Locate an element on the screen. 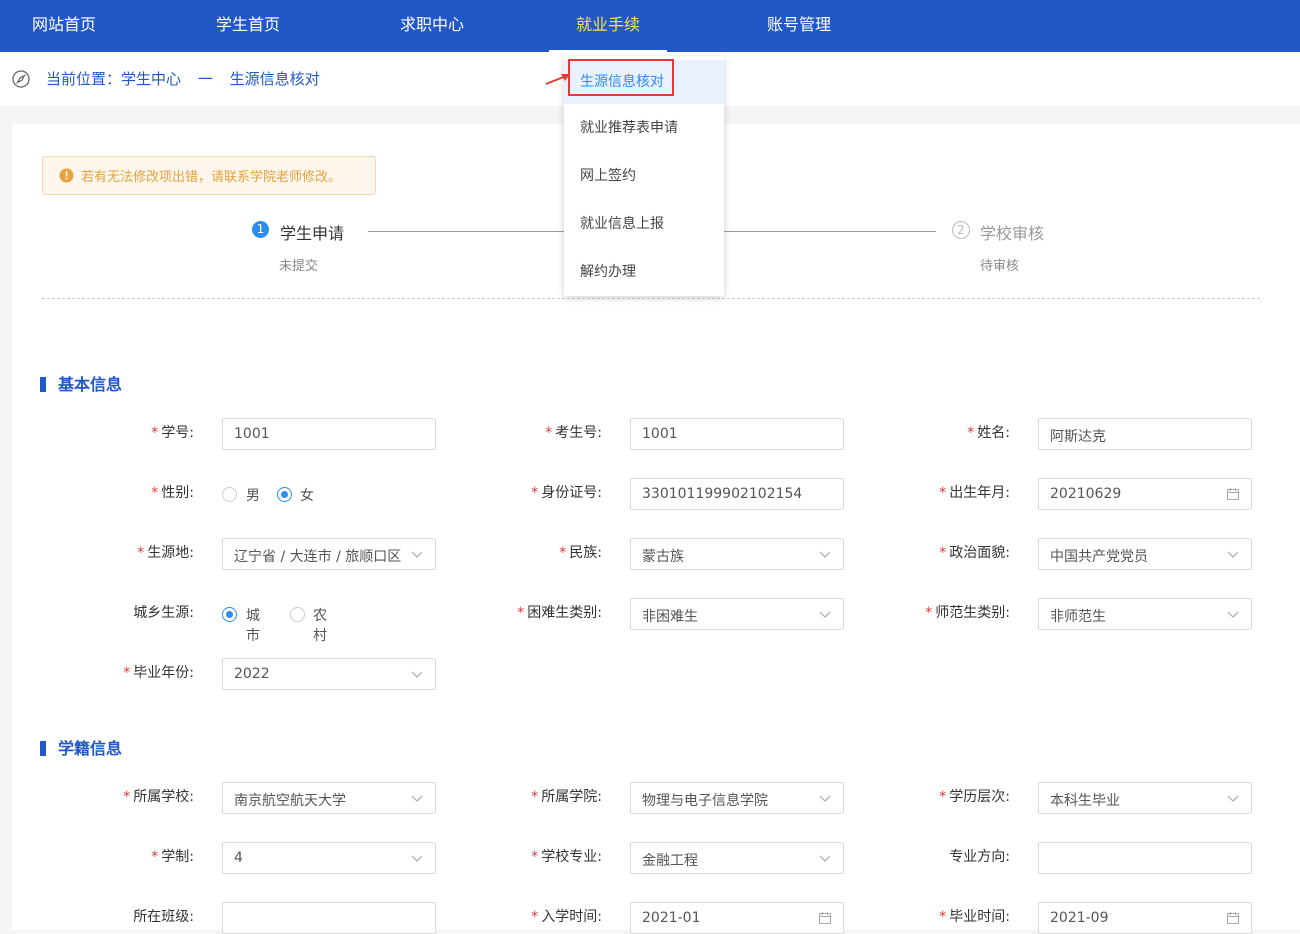 Image resolution: width=1300 pixels, height=934 pixels. label-direction: 专业方向: is located at coordinates (979, 857).